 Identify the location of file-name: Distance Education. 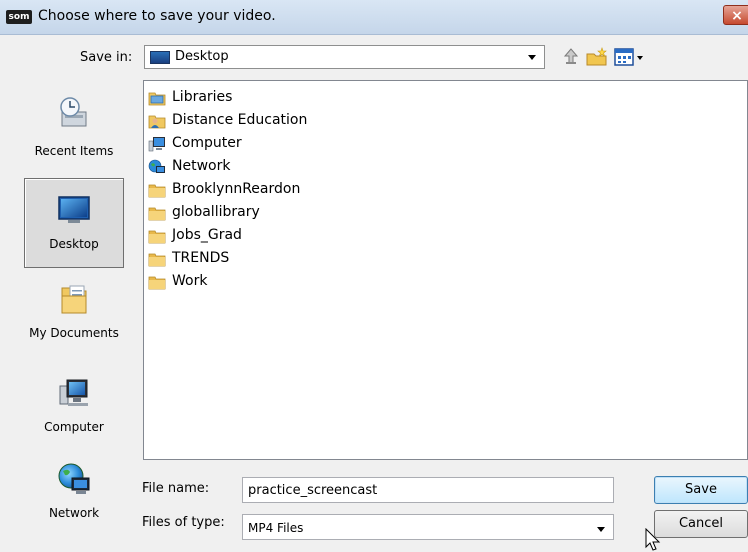
(240, 120).